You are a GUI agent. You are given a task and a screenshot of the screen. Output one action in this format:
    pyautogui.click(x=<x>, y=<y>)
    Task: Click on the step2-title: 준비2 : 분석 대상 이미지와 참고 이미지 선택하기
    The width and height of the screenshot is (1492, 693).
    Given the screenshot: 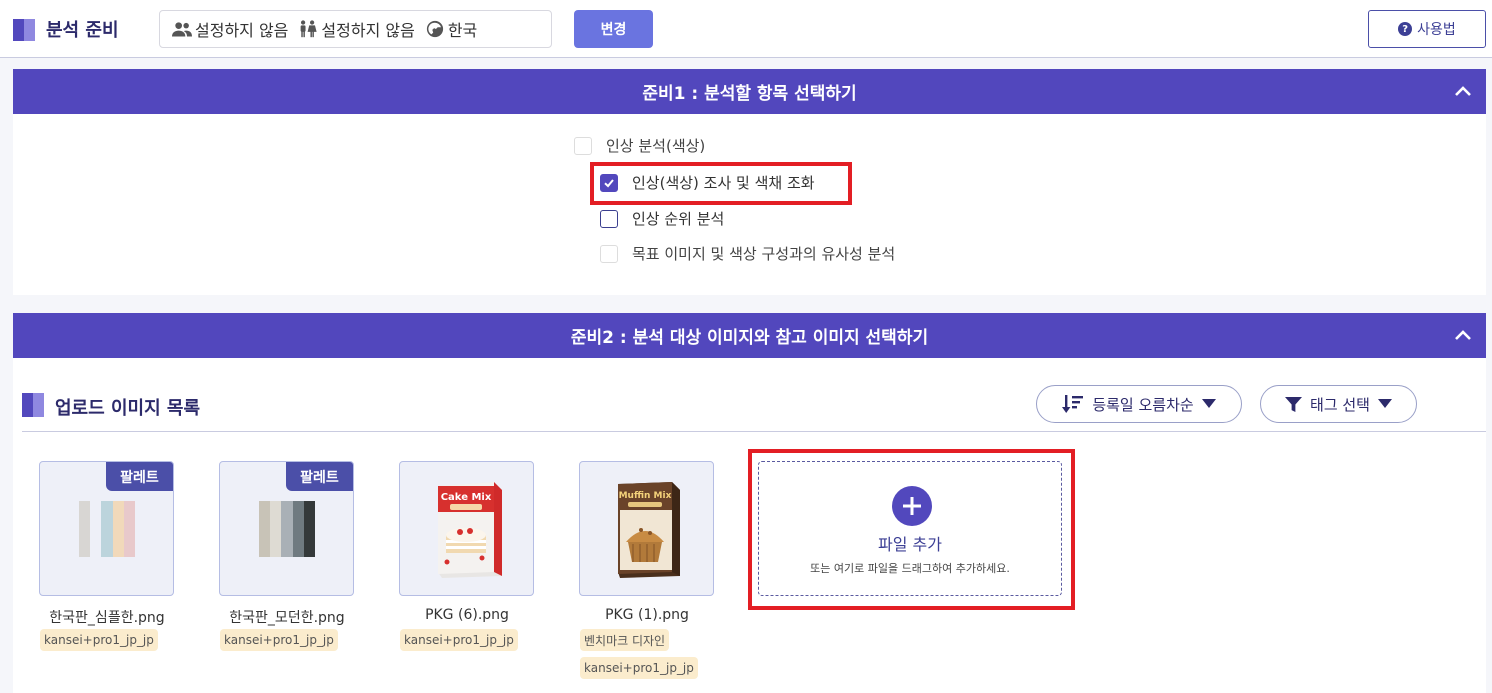 What is the action you would take?
    pyautogui.click(x=749, y=338)
    